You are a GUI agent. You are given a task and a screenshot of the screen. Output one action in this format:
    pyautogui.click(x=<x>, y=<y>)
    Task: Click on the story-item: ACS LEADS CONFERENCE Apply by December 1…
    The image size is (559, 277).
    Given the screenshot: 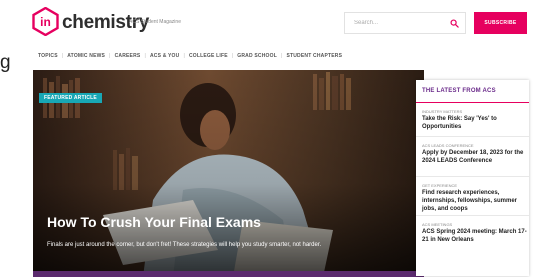 What is the action you would take?
    pyautogui.click(x=472, y=157)
    